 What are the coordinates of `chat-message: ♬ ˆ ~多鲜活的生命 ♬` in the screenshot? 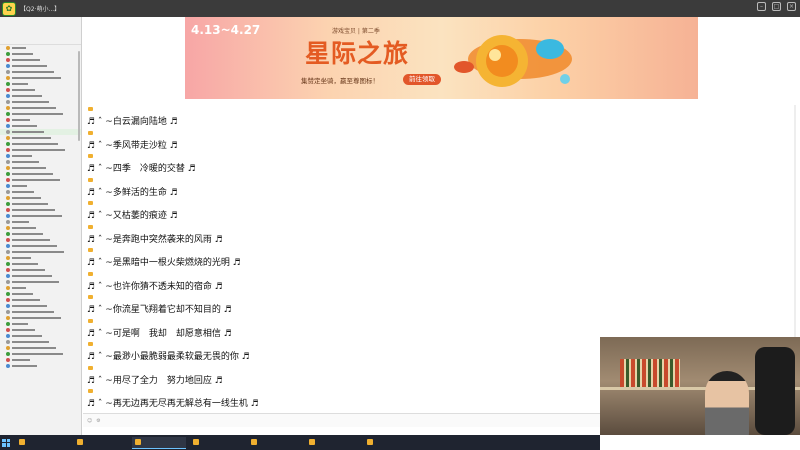 It's located at (441, 188).